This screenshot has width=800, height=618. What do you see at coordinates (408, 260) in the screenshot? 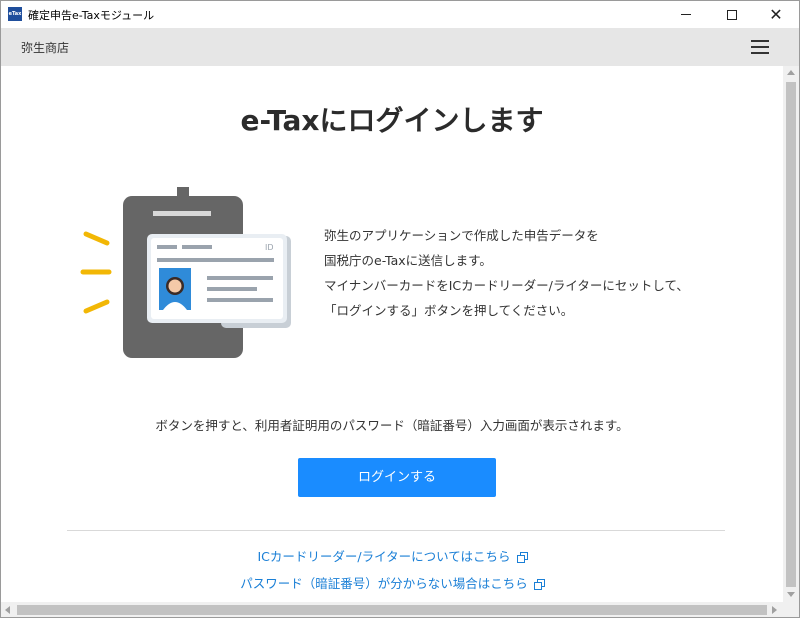
I see `description-line: 国税庁のe-Taxに送信します。` at bounding box center [408, 260].